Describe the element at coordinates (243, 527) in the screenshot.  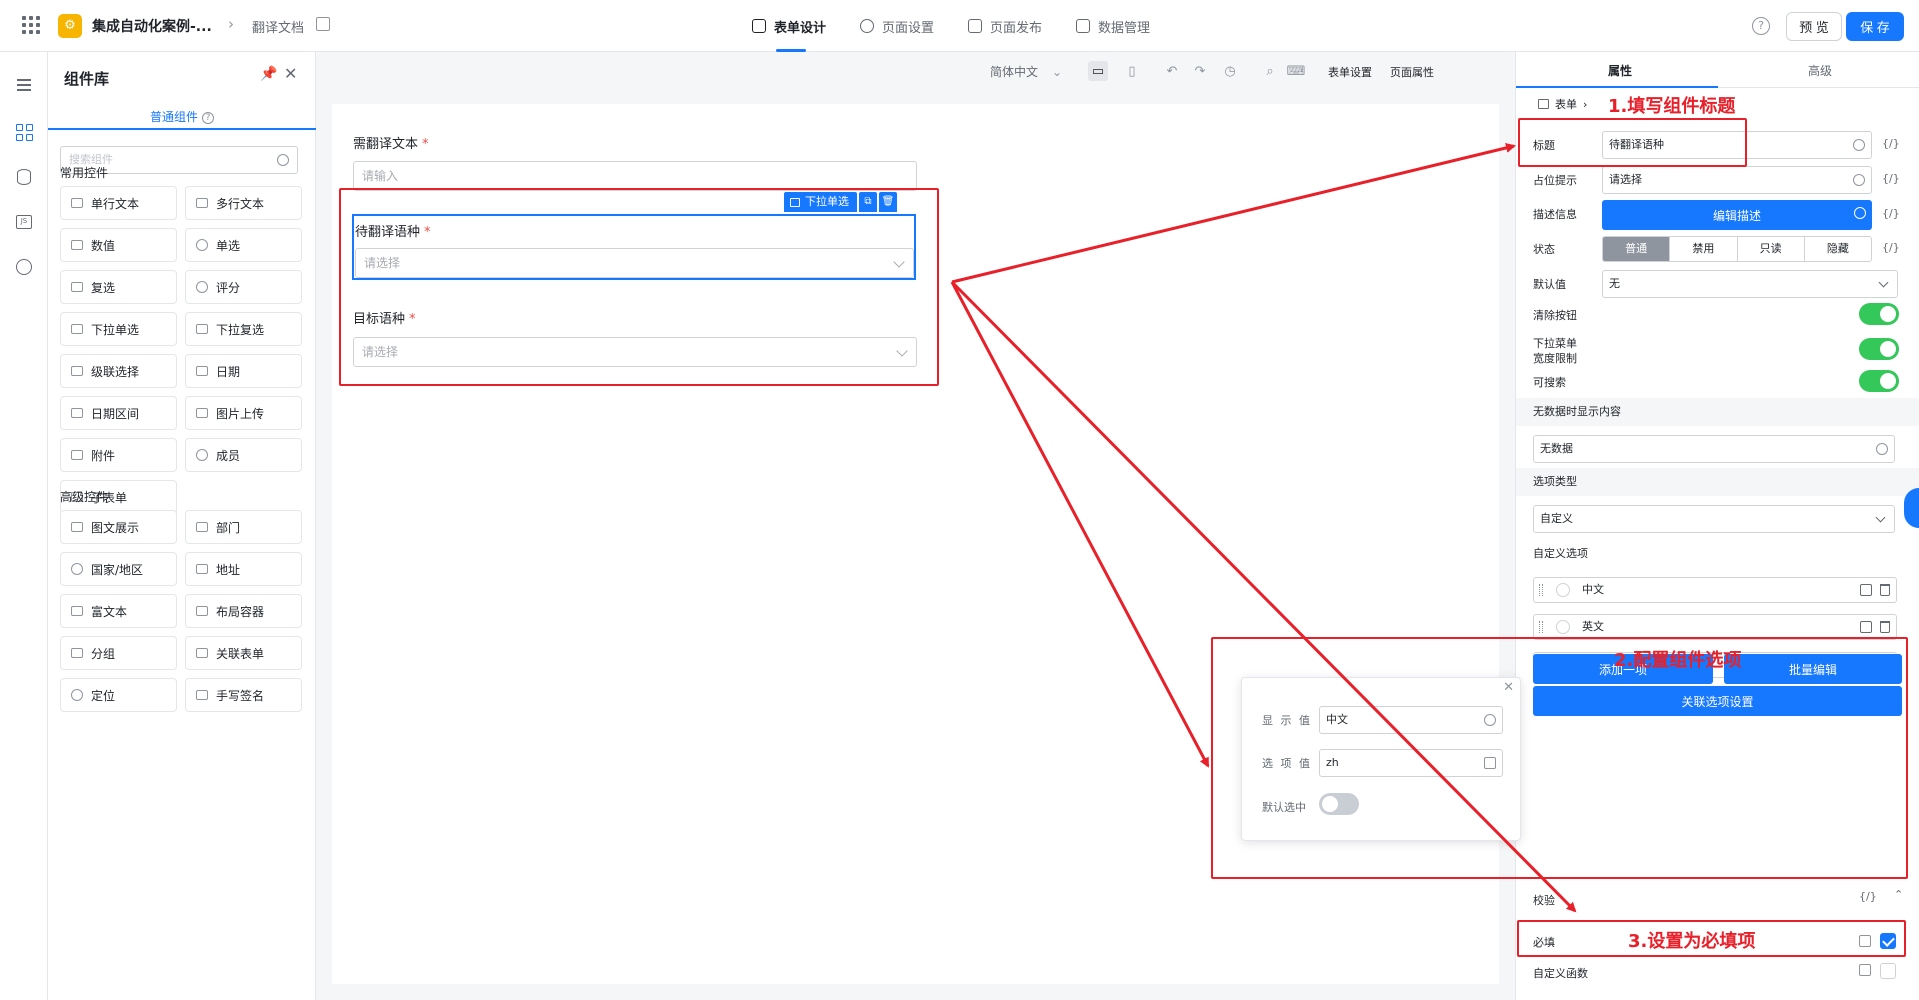
I see `component-department: 部门` at that location.